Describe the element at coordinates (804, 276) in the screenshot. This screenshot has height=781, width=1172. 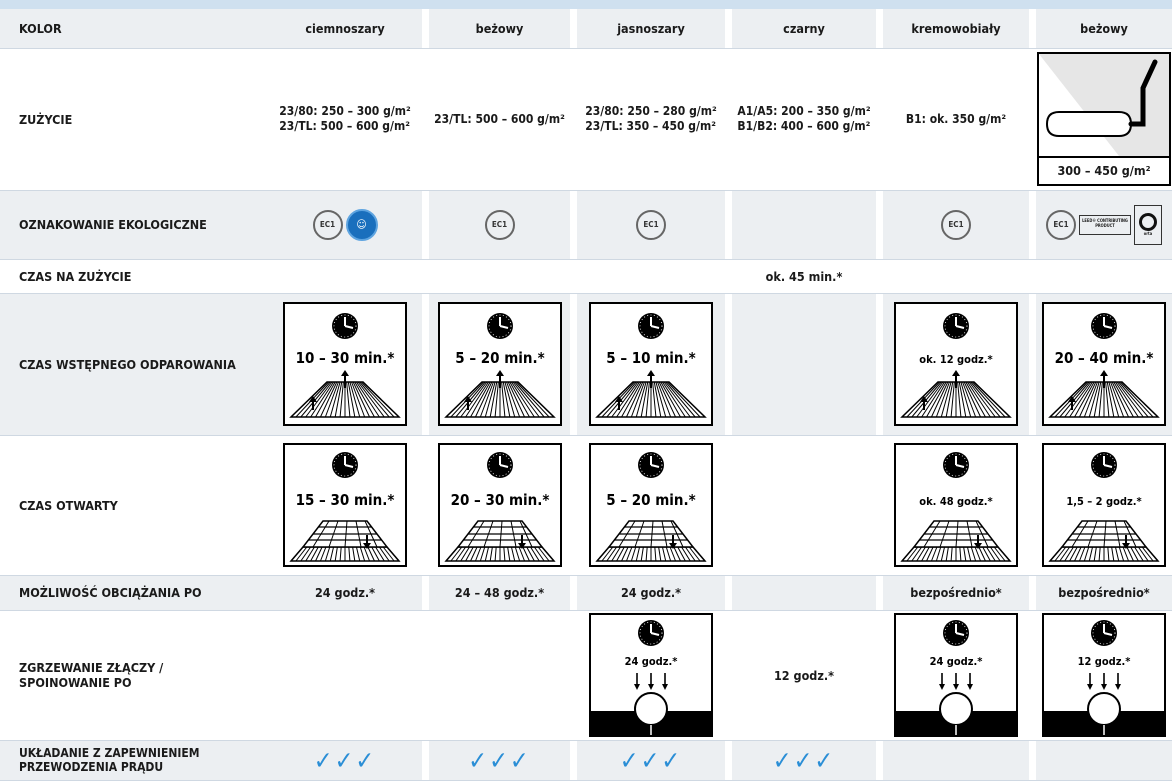
I see `pot-life-value: ok. 45 min.*` at that location.